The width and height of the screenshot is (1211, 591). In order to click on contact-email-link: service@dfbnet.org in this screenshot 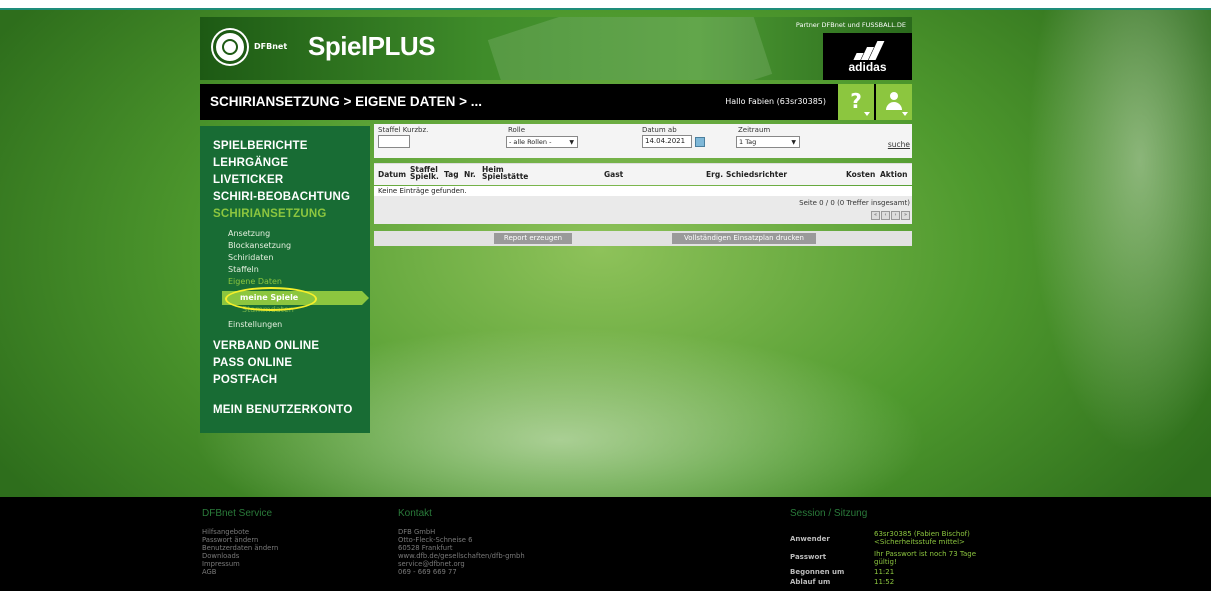, I will do `click(431, 564)`.